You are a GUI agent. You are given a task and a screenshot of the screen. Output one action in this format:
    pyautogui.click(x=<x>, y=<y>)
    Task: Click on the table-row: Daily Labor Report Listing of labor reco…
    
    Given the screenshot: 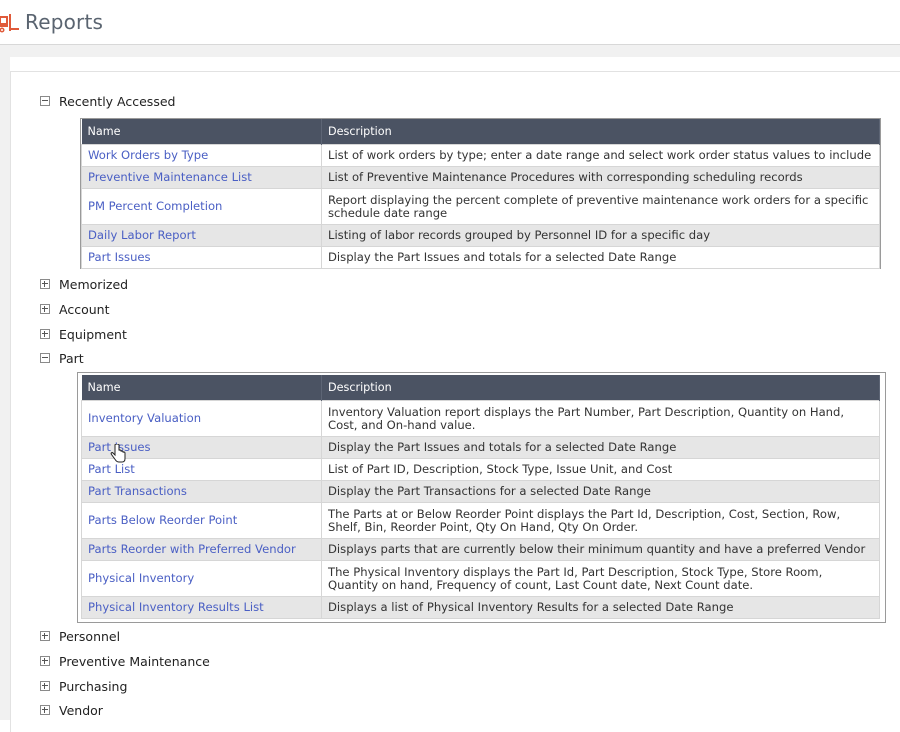 What is the action you would take?
    pyautogui.click(x=480, y=235)
    